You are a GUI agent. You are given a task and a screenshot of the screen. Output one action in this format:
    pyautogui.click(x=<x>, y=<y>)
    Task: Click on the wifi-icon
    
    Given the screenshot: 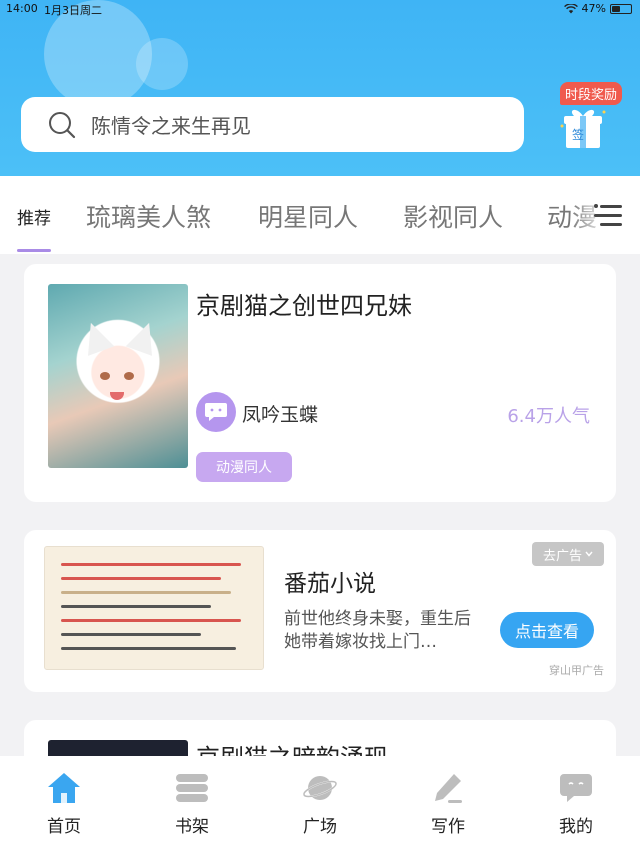 What is the action you would take?
    pyautogui.click(x=570, y=8)
    